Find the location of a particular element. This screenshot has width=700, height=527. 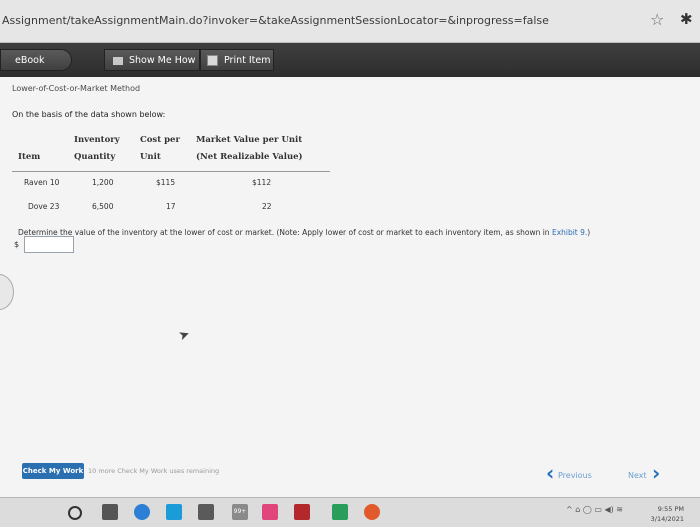

header-inventory-line1: Inventory is located at coordinates (97, 140).